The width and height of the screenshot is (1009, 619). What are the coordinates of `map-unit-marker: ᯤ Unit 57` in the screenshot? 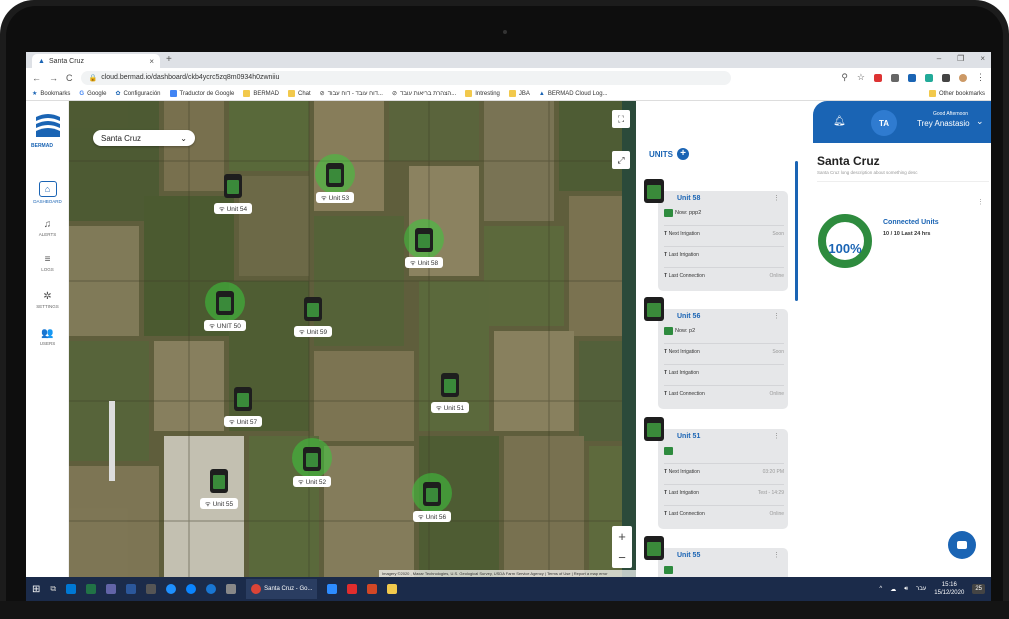 It's located at (243, 408).